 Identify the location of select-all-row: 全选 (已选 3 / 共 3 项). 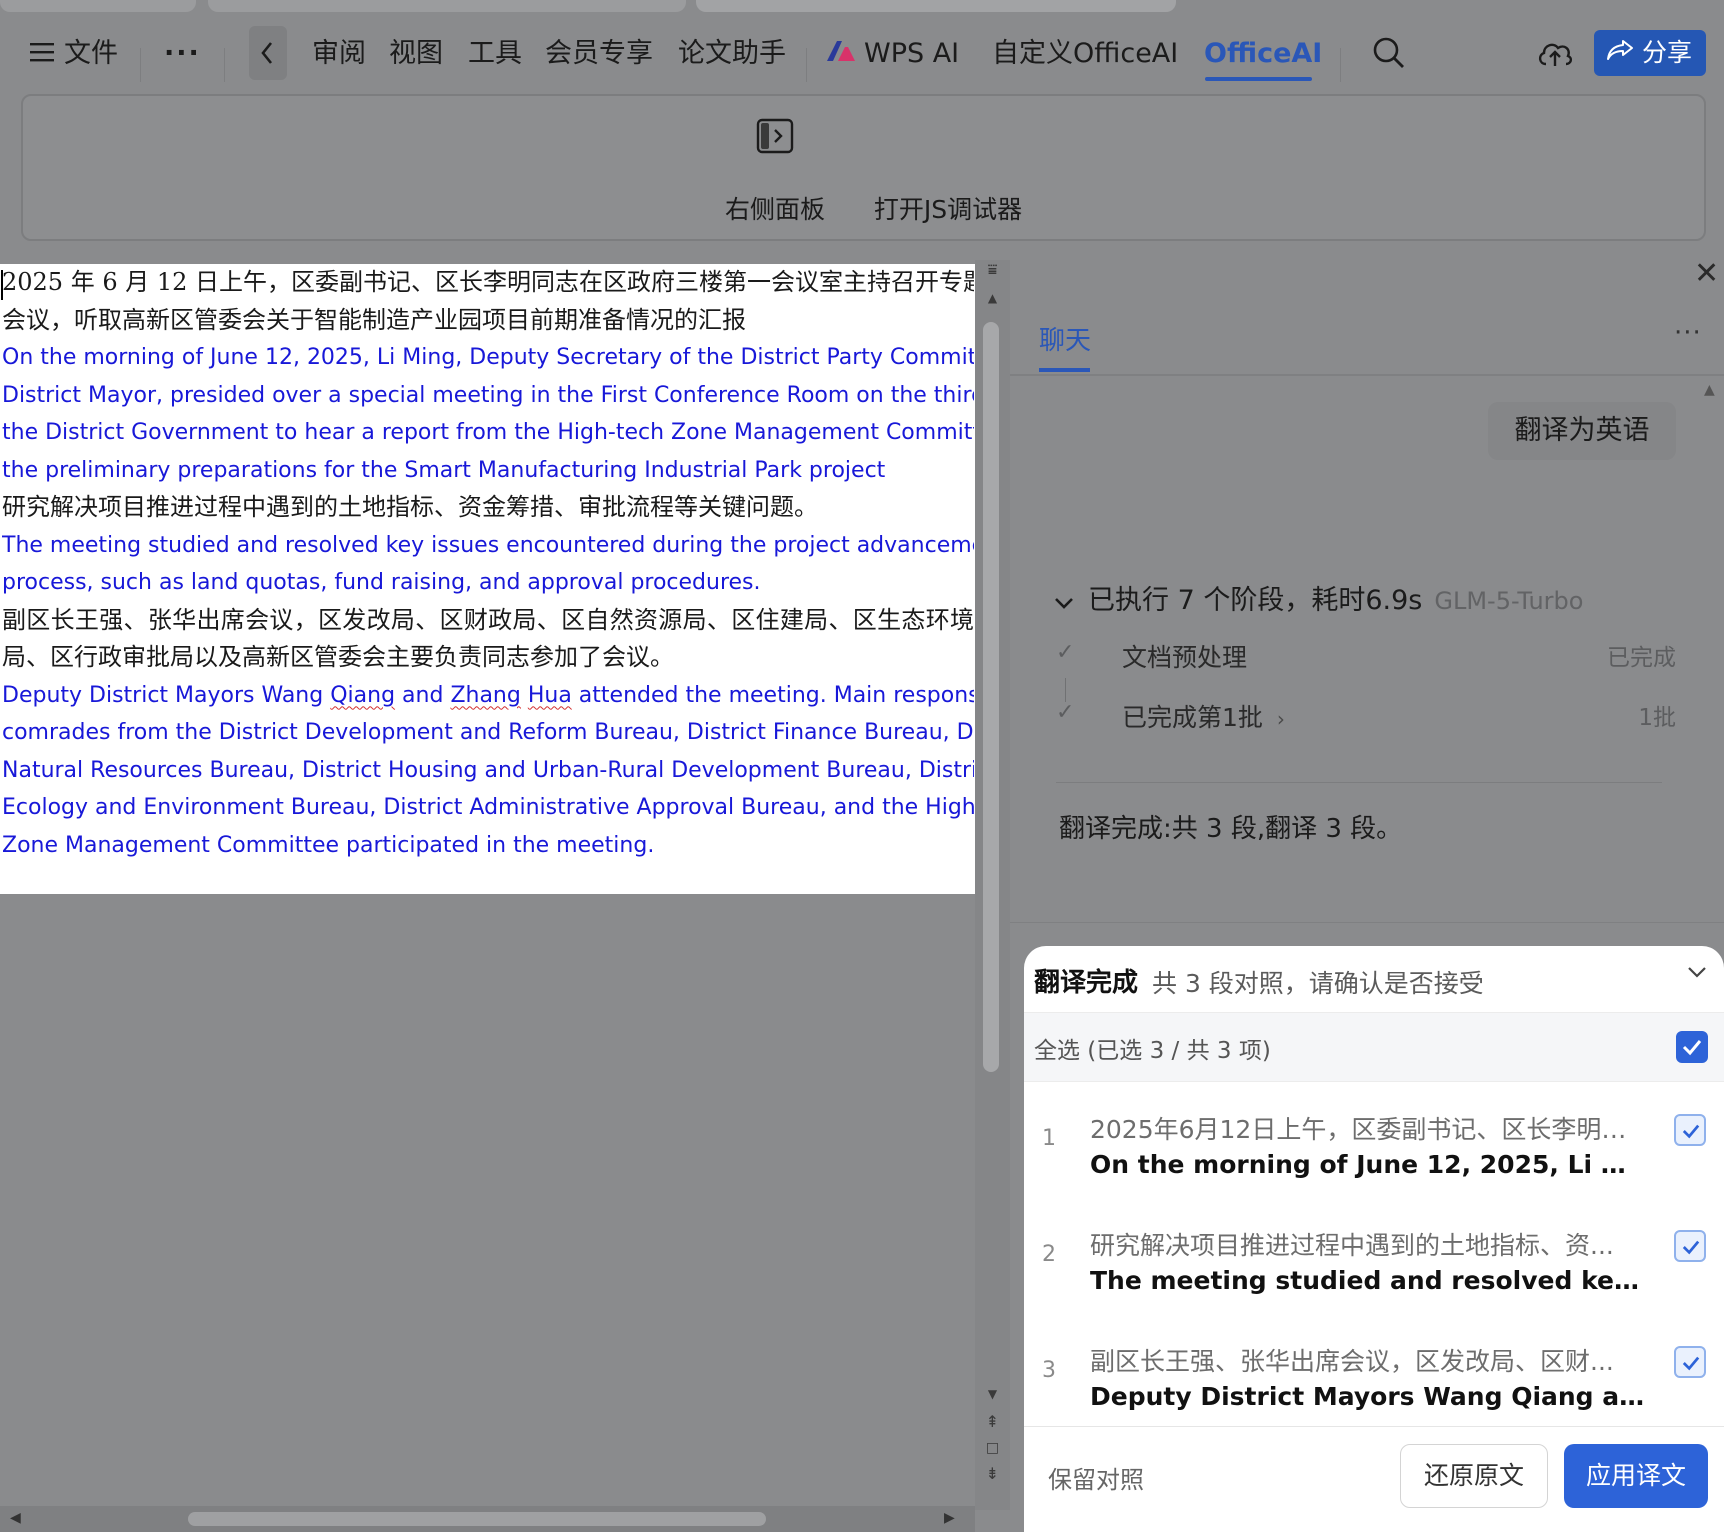
(1374, 1047).